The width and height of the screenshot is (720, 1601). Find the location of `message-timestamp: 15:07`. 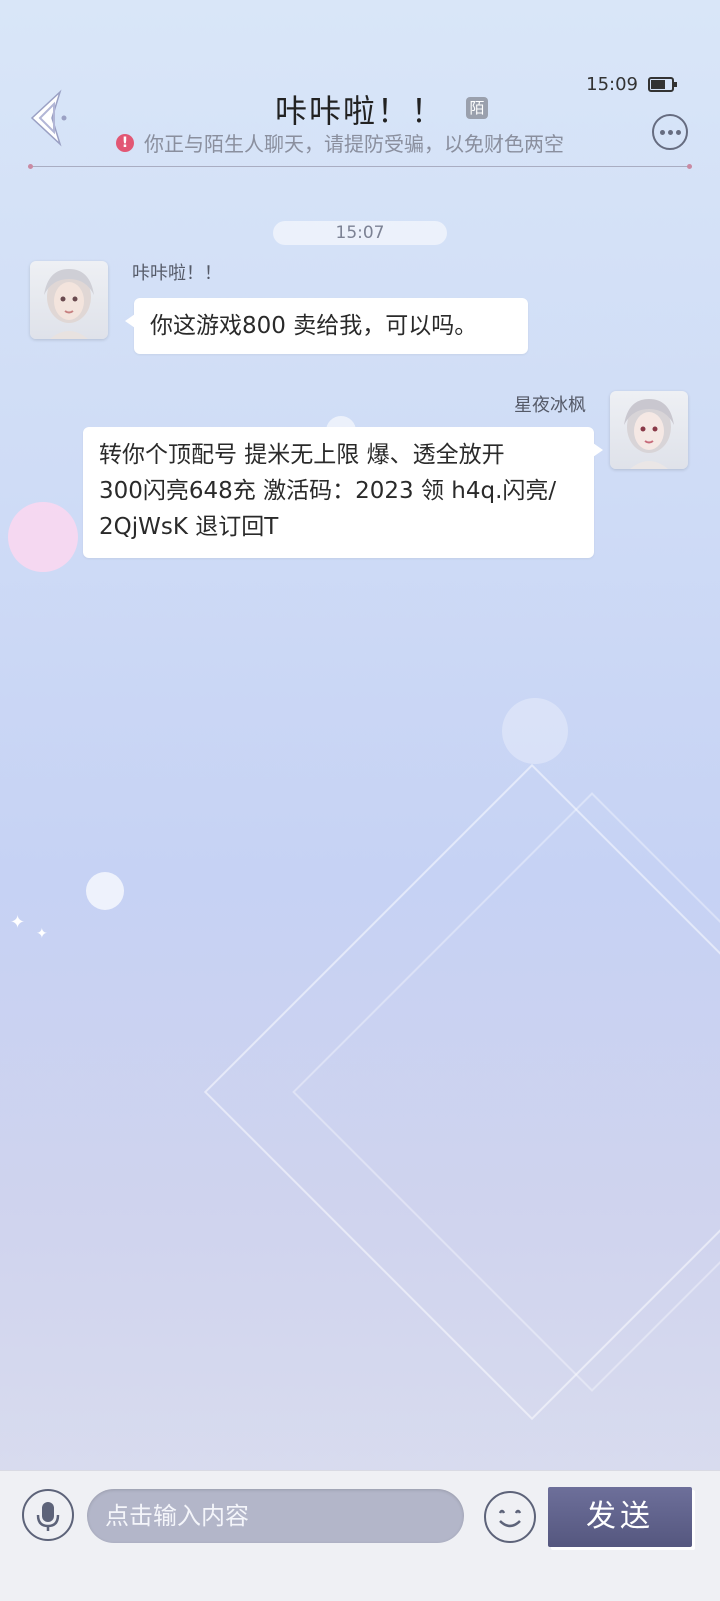

message-timestamp: 15:07 is located at coordinates (360, 233).